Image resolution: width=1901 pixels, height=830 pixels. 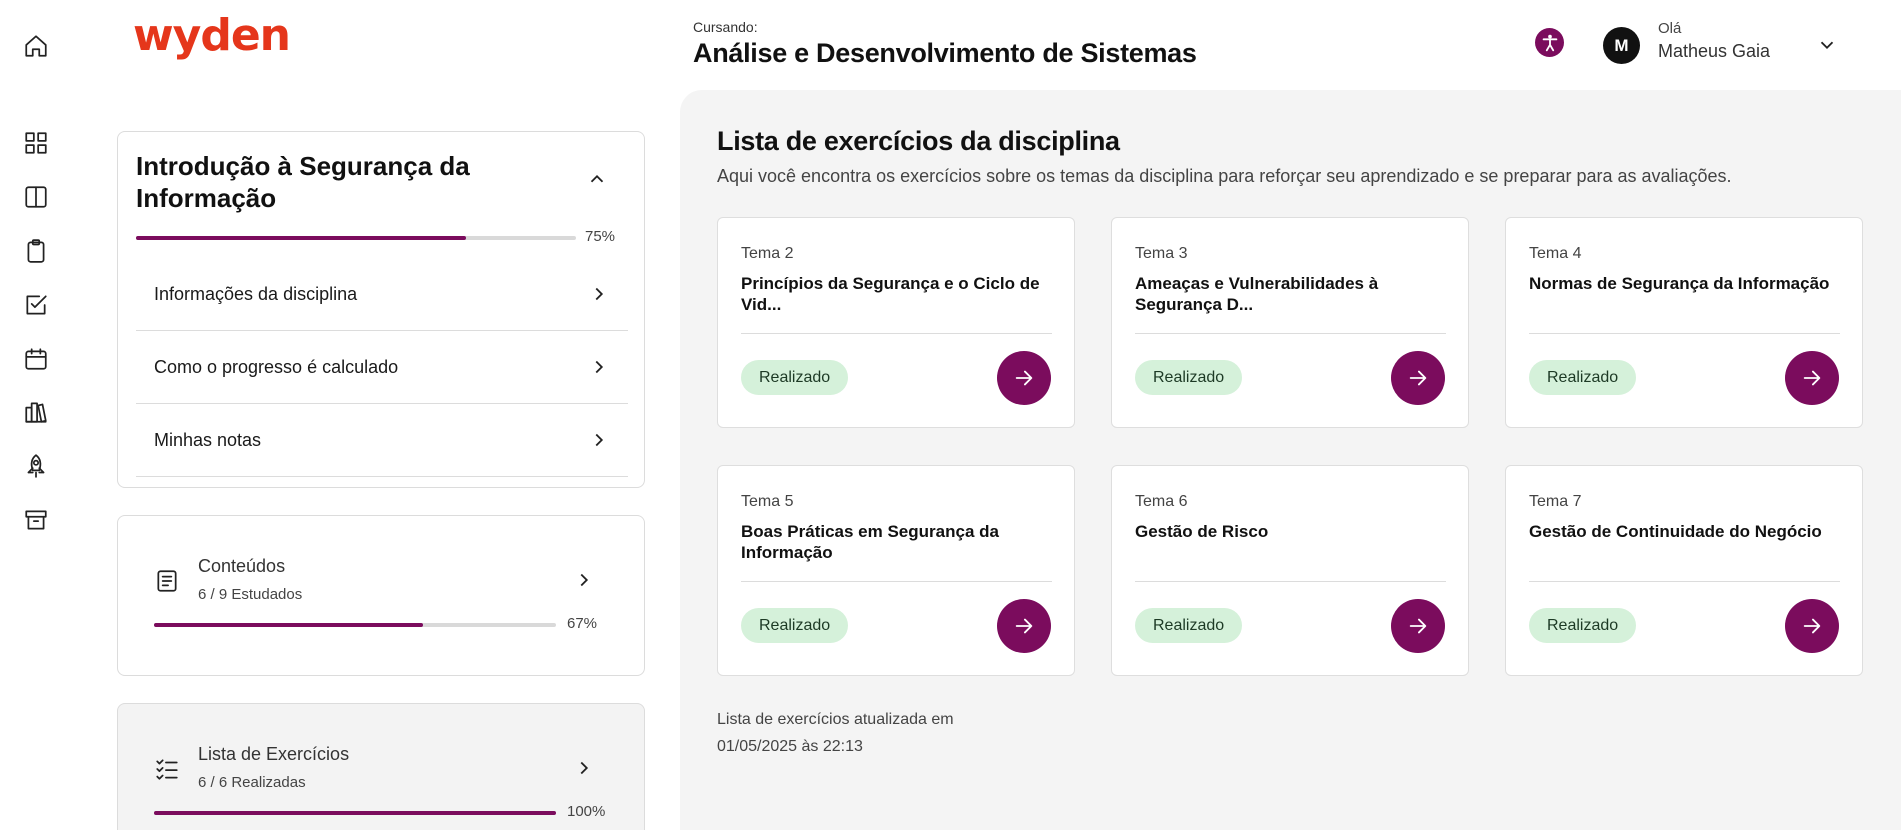 I want to click on accessibility-icon, so click(x=1549, y=42).